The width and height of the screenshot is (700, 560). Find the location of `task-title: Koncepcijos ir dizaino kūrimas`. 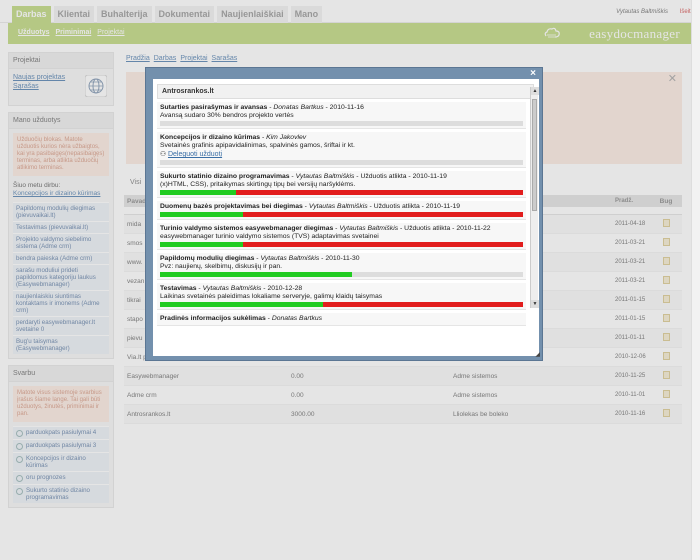

task-title: Koncepcijos ir dizaino kūrimas is located at coordinates (210, 137).